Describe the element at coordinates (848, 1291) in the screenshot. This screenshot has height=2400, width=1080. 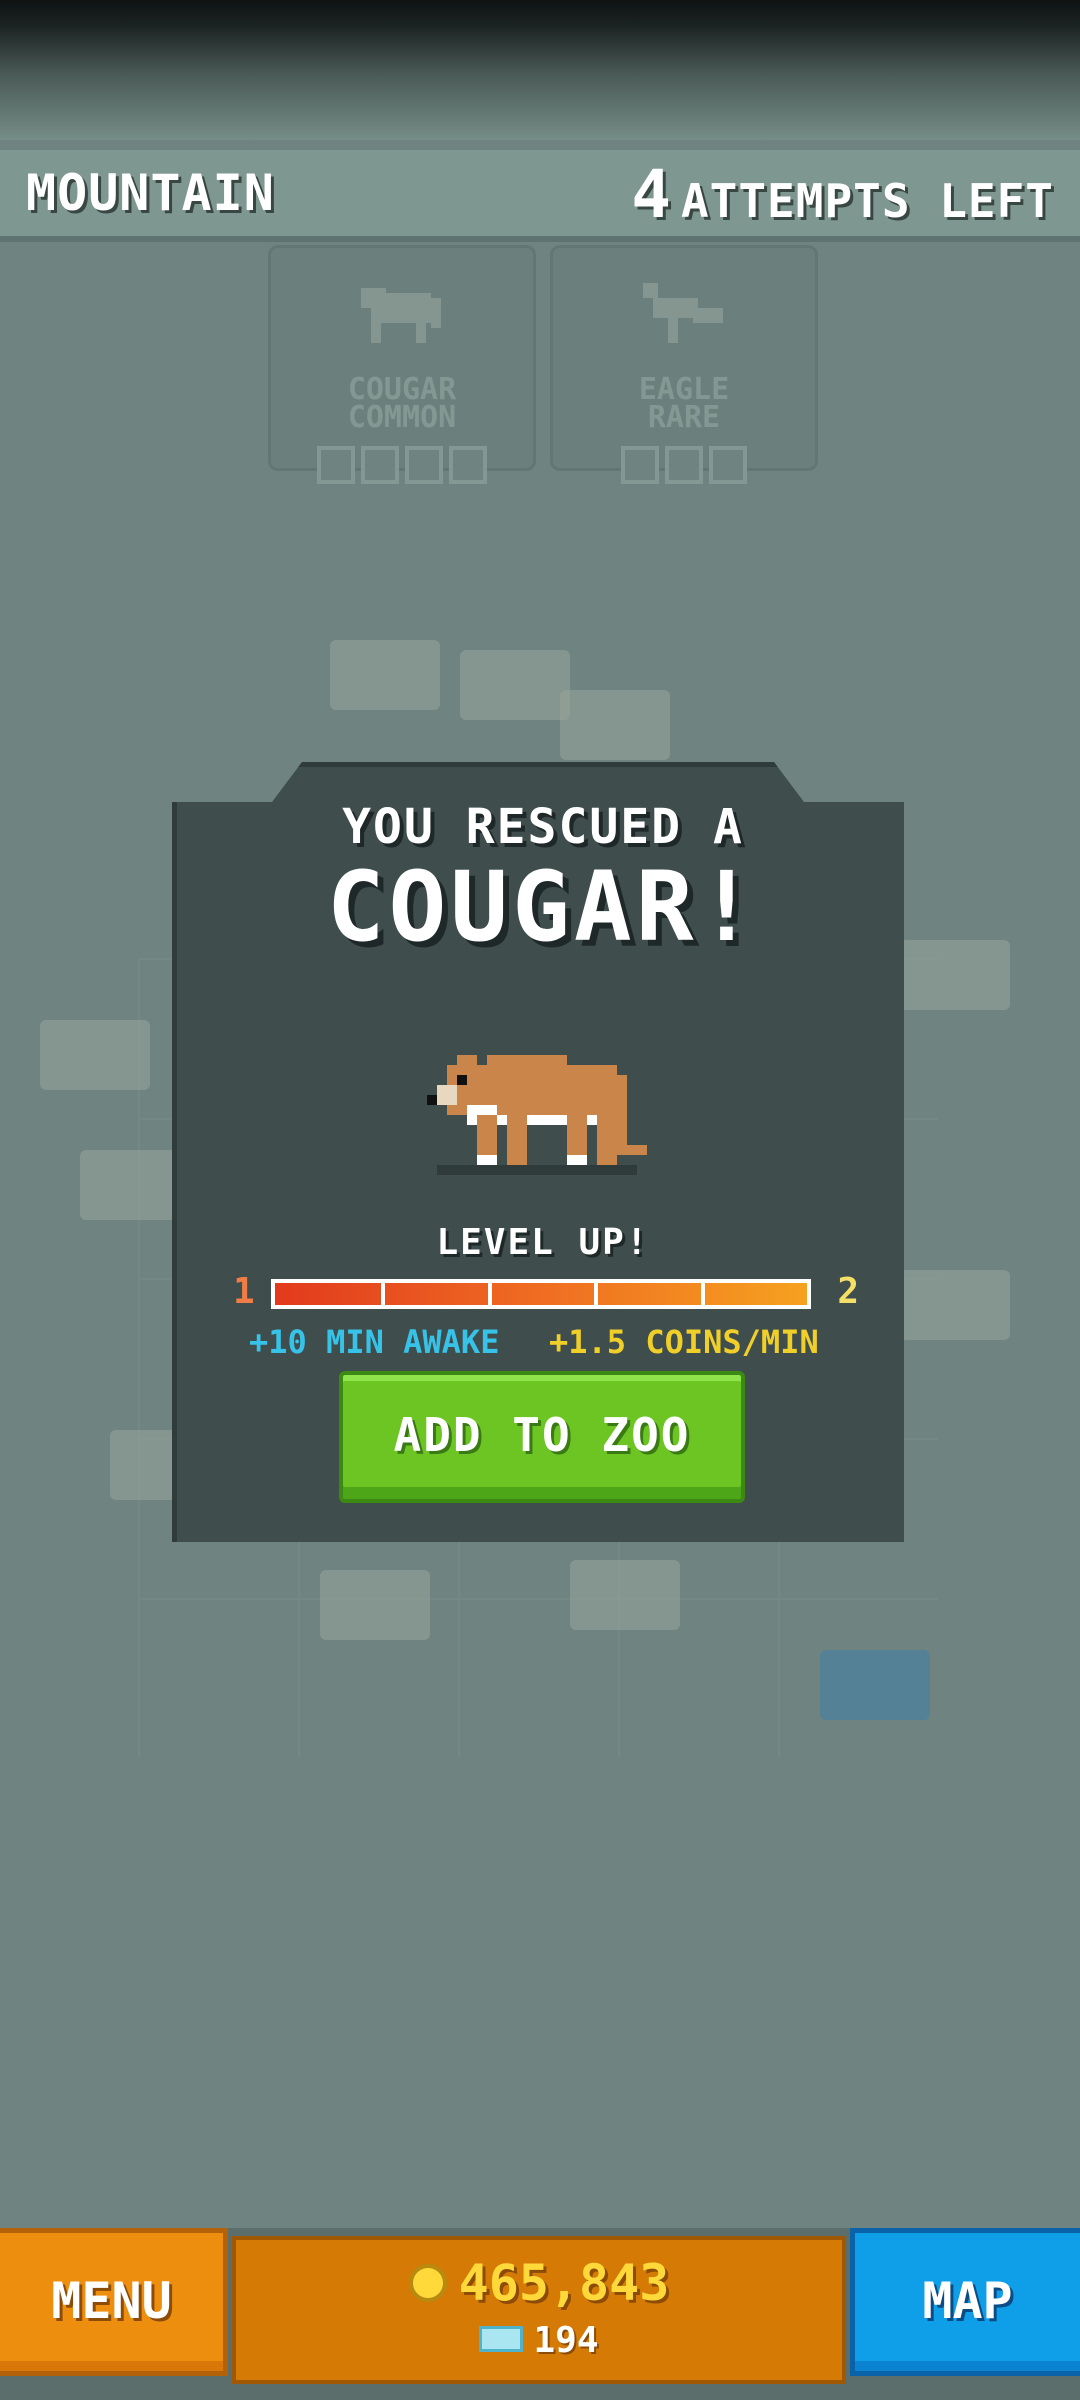
I see `level-to: 2` at that location.